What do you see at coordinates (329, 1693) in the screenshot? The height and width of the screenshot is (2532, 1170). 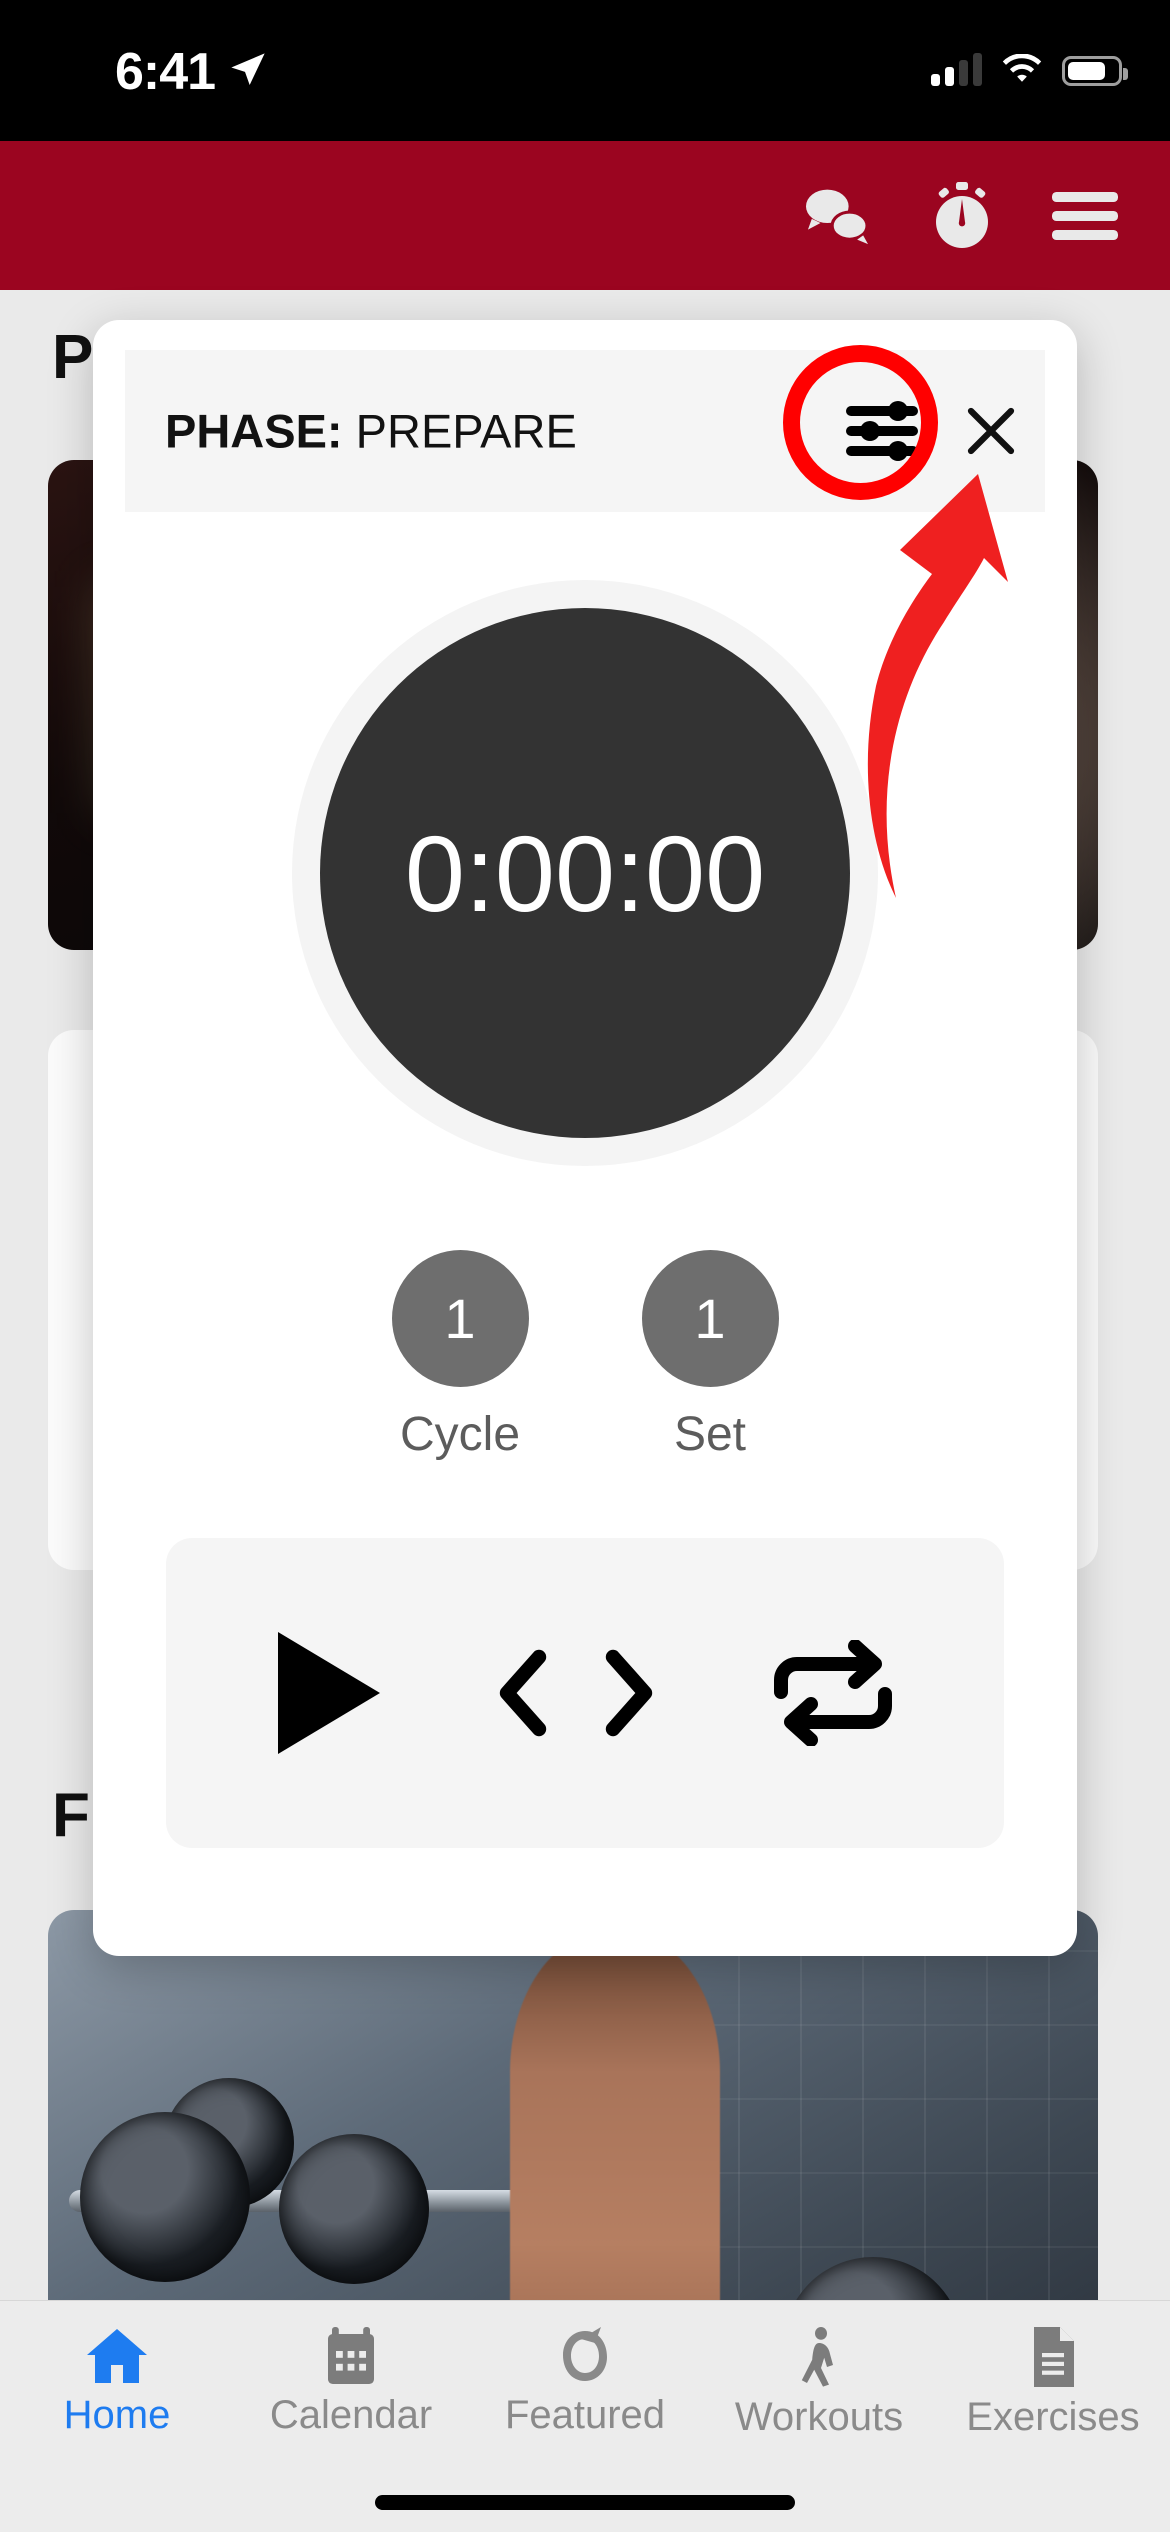 I see `play-button` at bounding box center [329, 1693].